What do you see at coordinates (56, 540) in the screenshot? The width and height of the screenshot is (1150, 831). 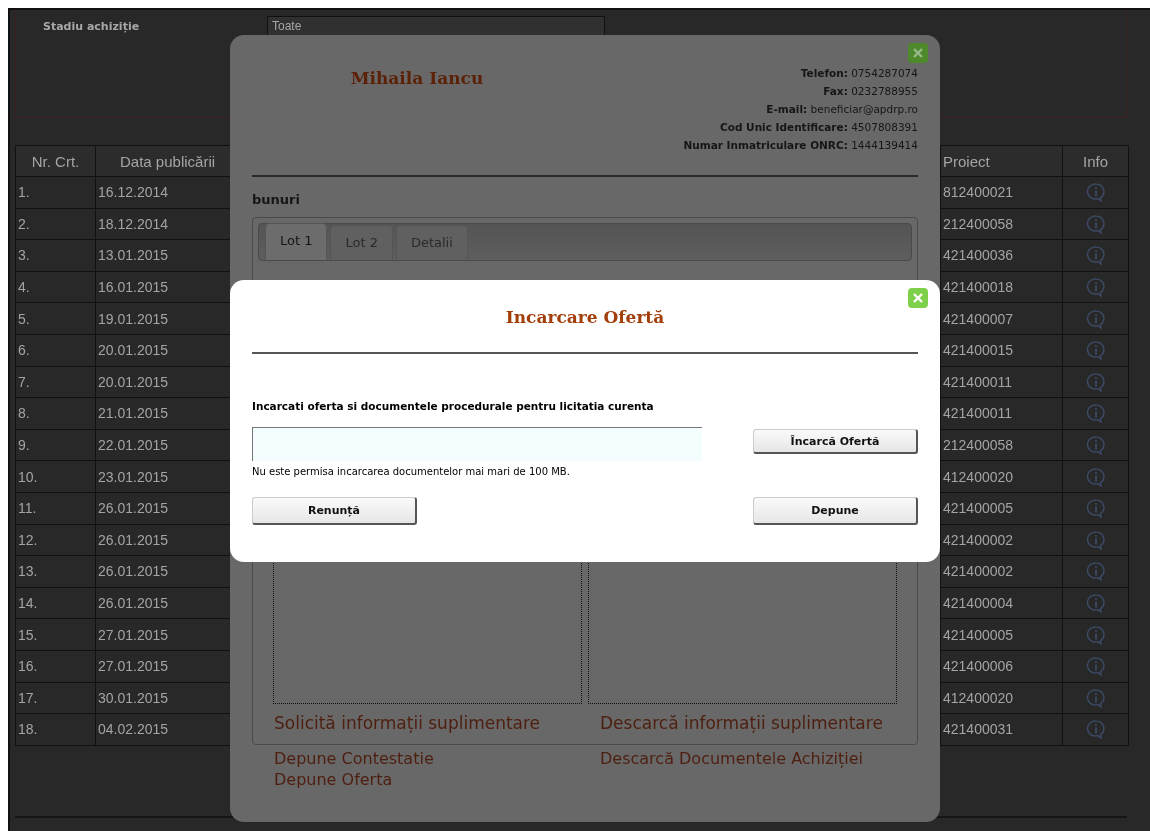 I see `table-cell: 12.` at bounding box center [56, 540].